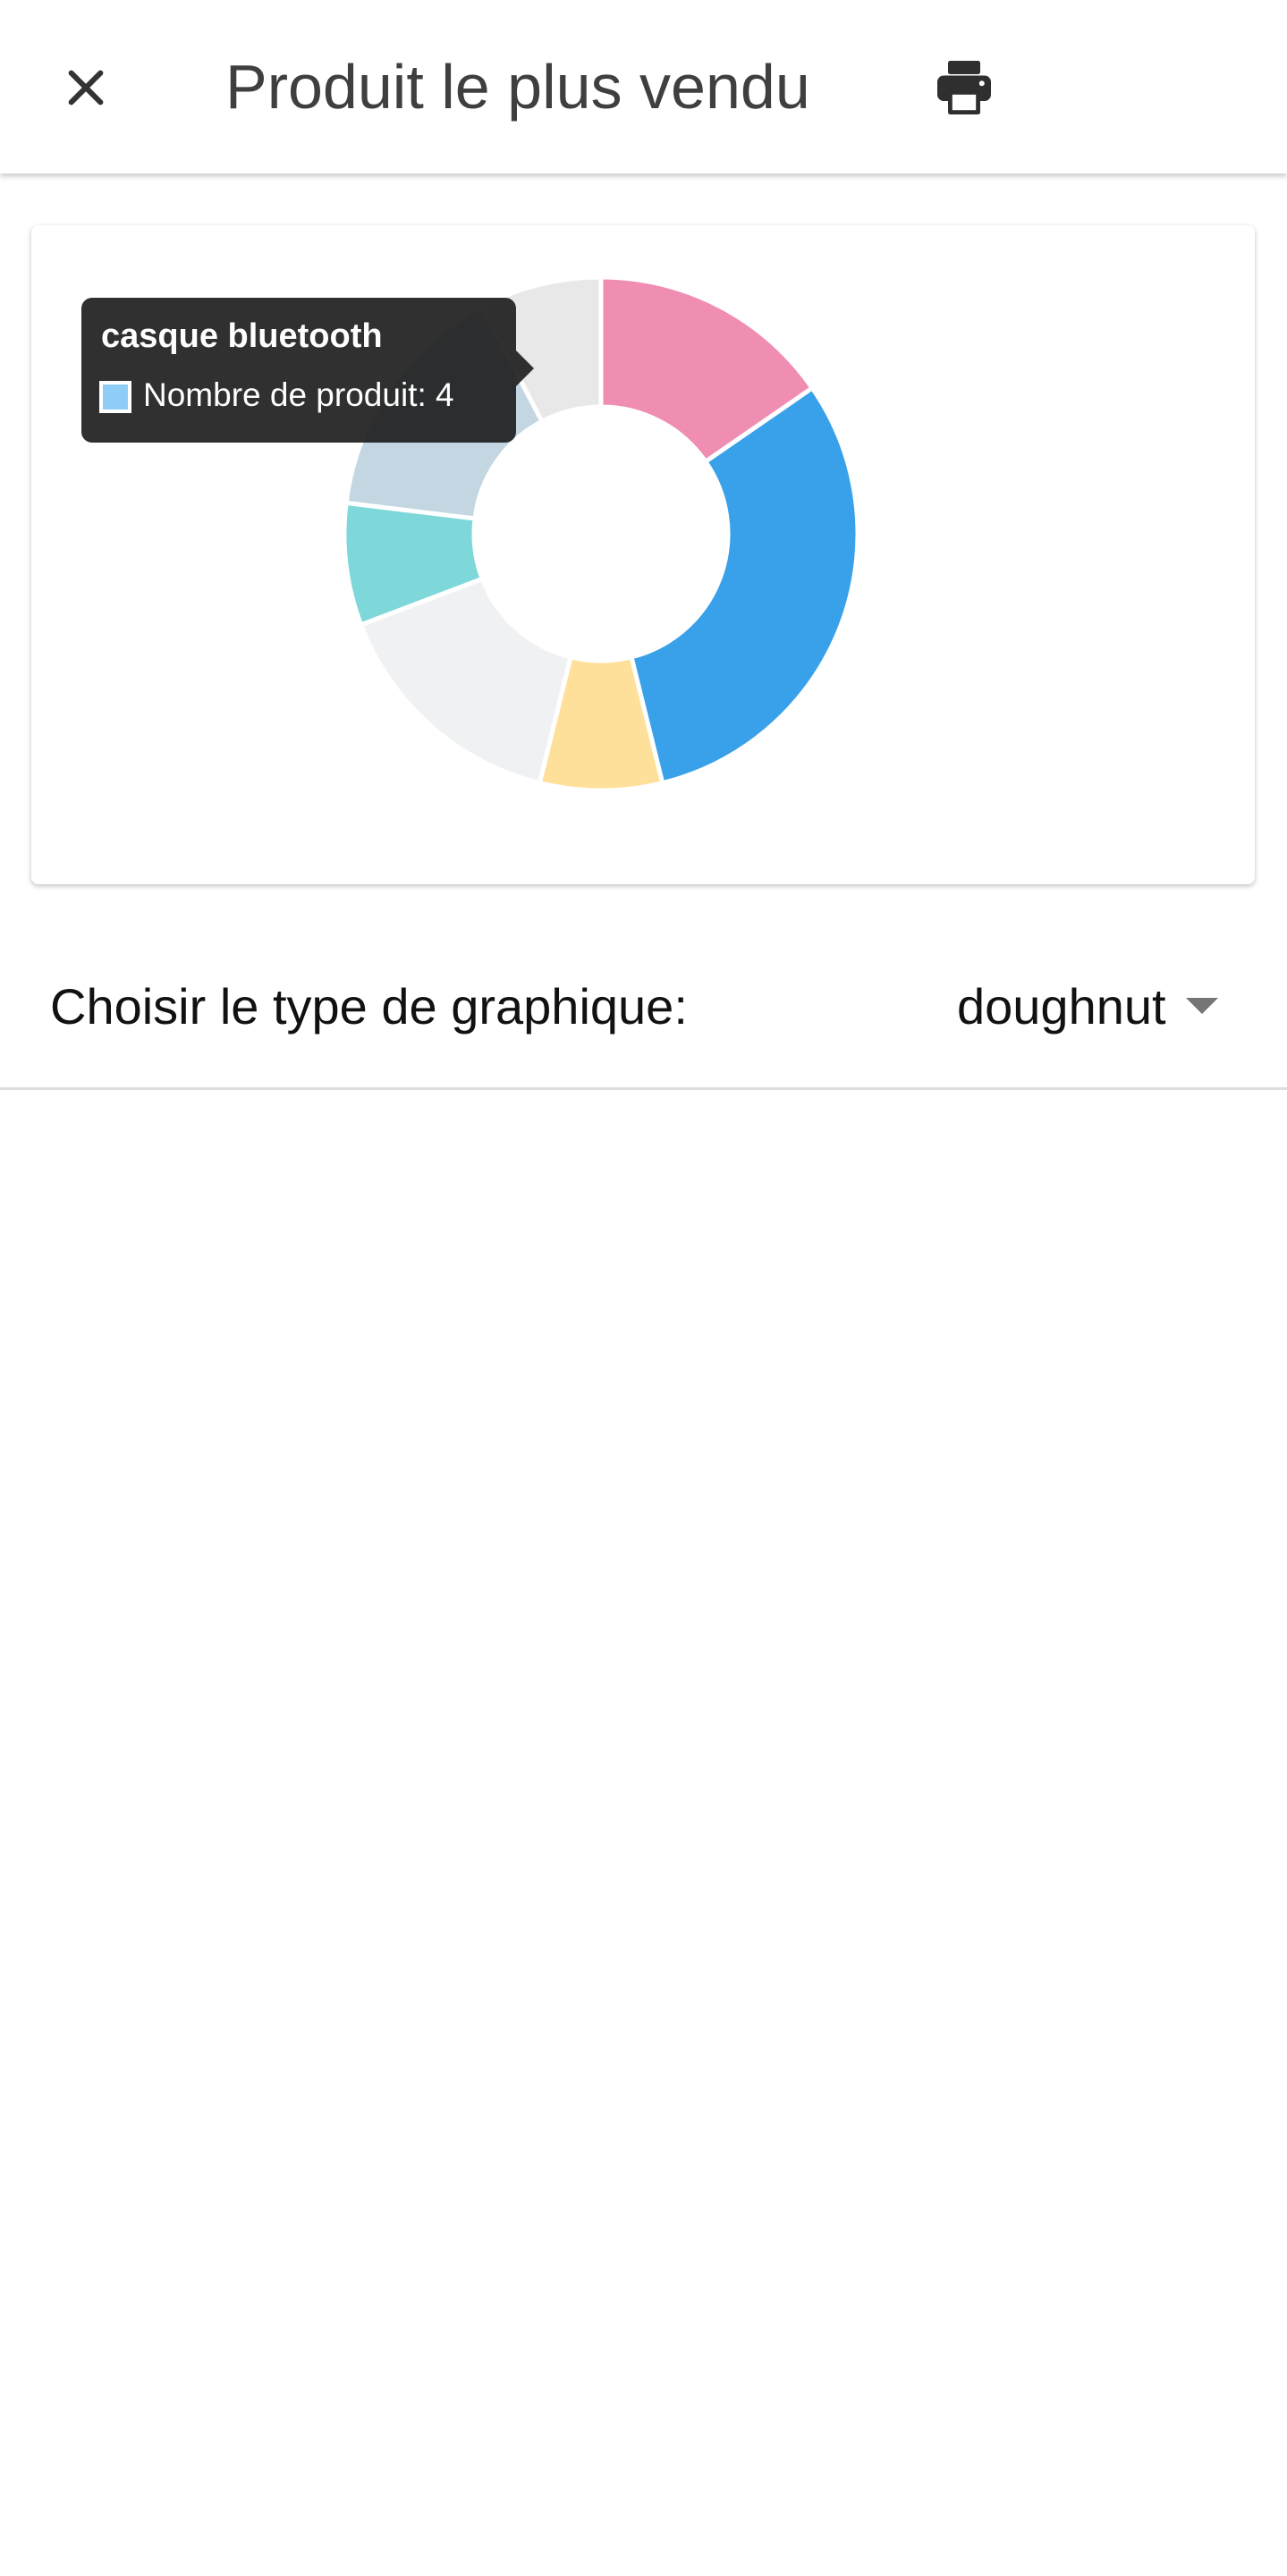 The width and height of the screenshot is (1287, 2576). I want to click on chart-type-value: doughnut, so click(1061, 1006).